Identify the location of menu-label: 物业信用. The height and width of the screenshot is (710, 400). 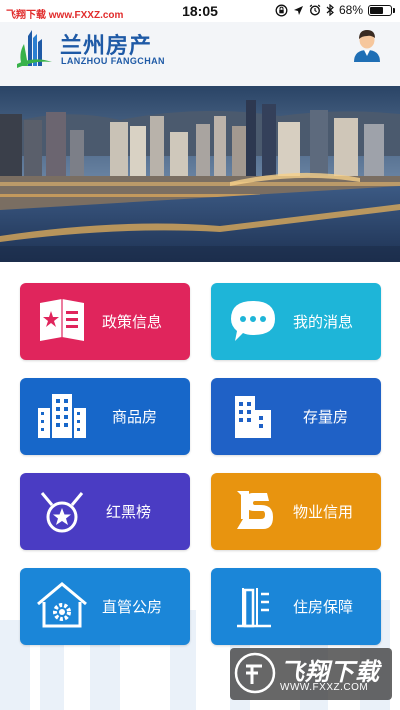
(323, 512).